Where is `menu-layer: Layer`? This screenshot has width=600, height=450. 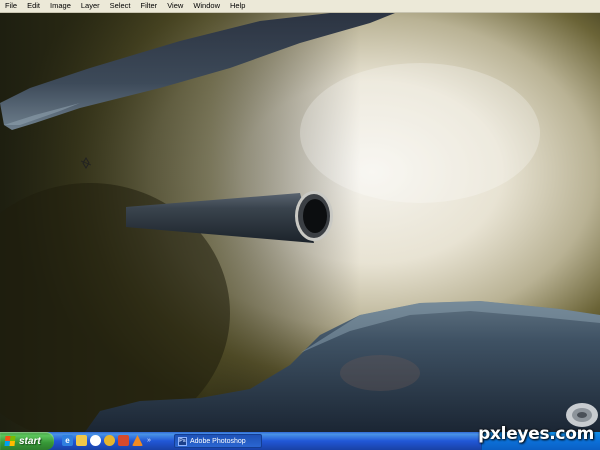
menu-layer: Layer is located at coordinates (90, 6).